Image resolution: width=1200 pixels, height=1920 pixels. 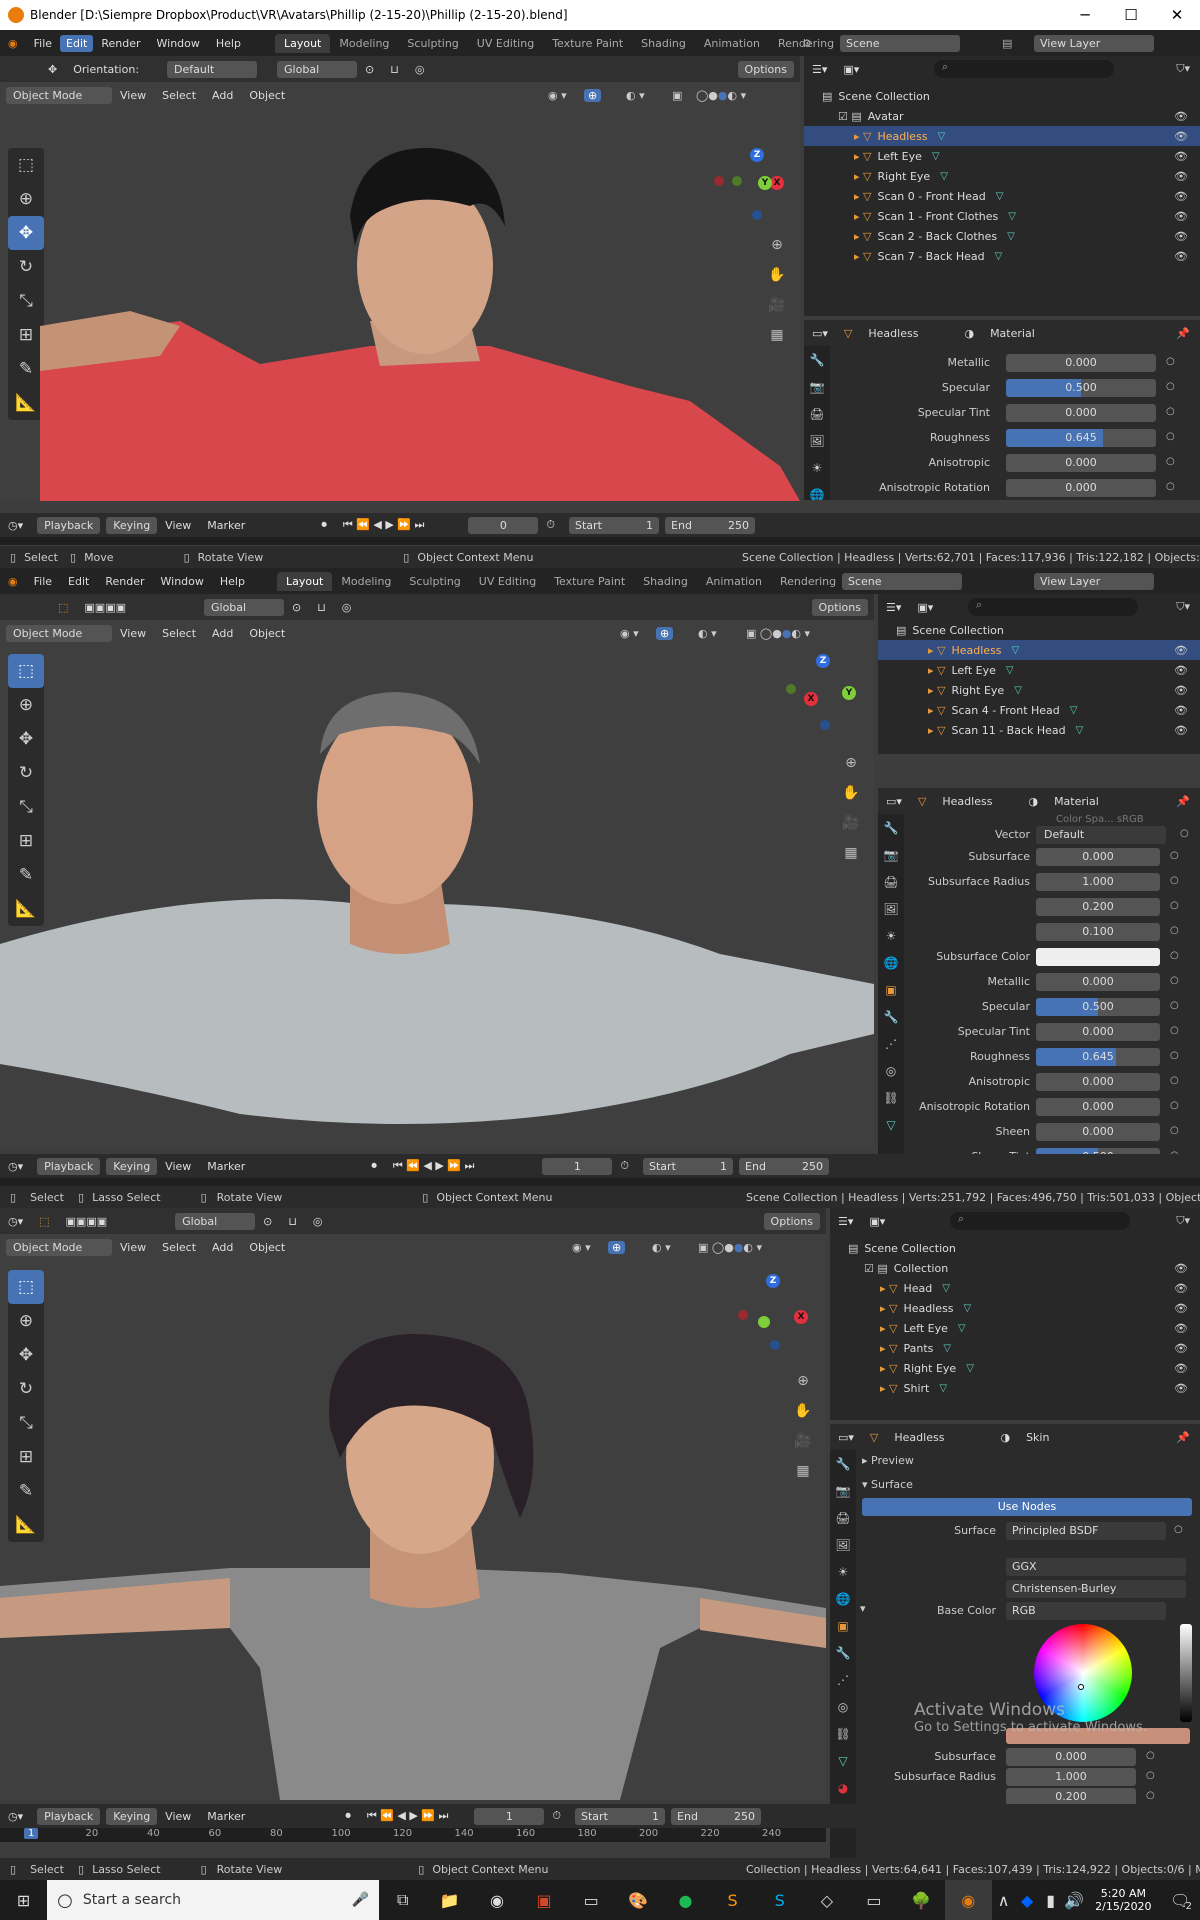 What do you see at coordinates (1002, 236) in the screenshot?
I see `outliner-row: ▸ ▽ Scan 2 - Back Clothes ▽ 👁` at bounding box center [1002, 236].